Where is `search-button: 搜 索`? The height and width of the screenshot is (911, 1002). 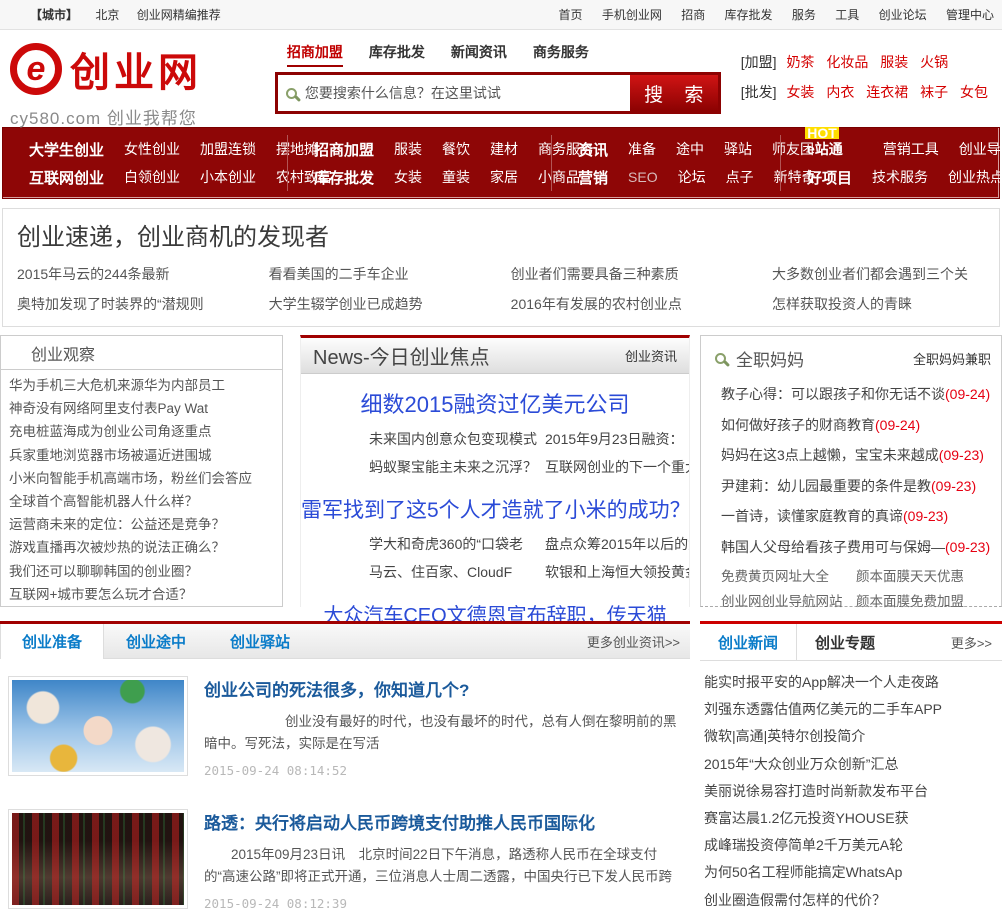 search-button: 搜 索 is located at coordinates (673, 93).